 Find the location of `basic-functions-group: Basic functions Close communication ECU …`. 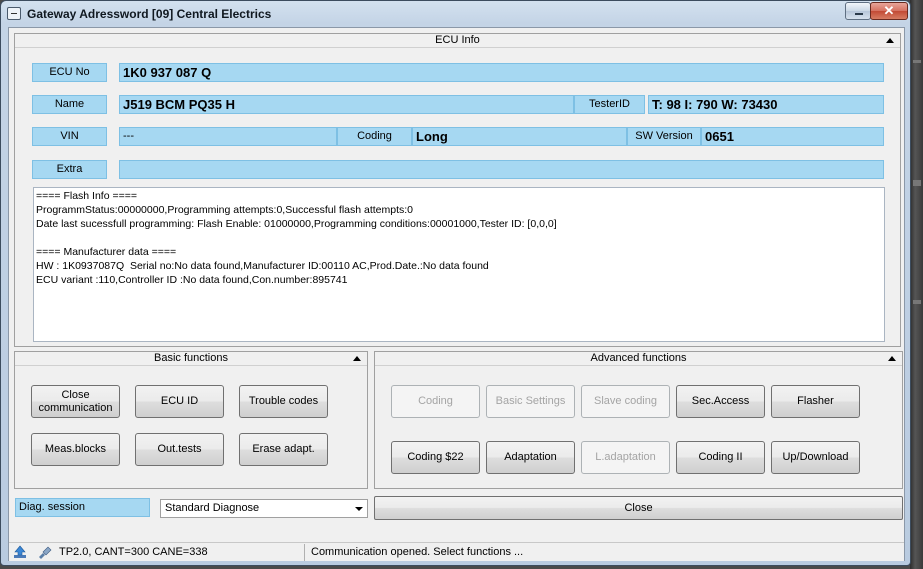

basic-functions-group: Basic functions Close communication ECU … is located at coordinates (191, 420).